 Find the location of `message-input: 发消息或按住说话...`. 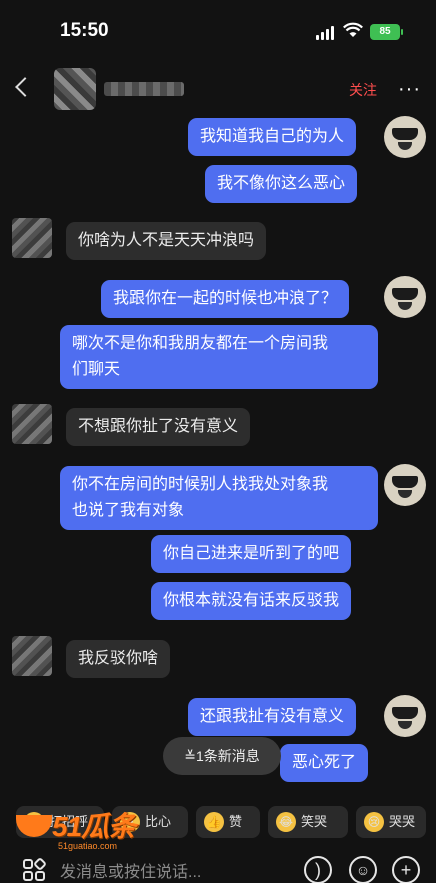

message-input: 发消息或按住说话... is located at coordinates (130, 870).